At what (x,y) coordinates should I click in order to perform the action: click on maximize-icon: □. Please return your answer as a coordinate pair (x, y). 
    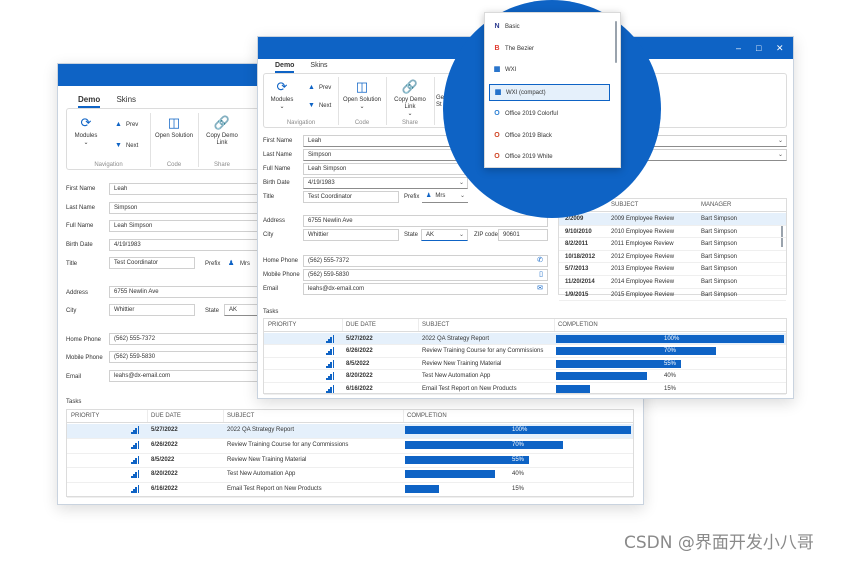
    Looking at the image, I should click on (758, 48).